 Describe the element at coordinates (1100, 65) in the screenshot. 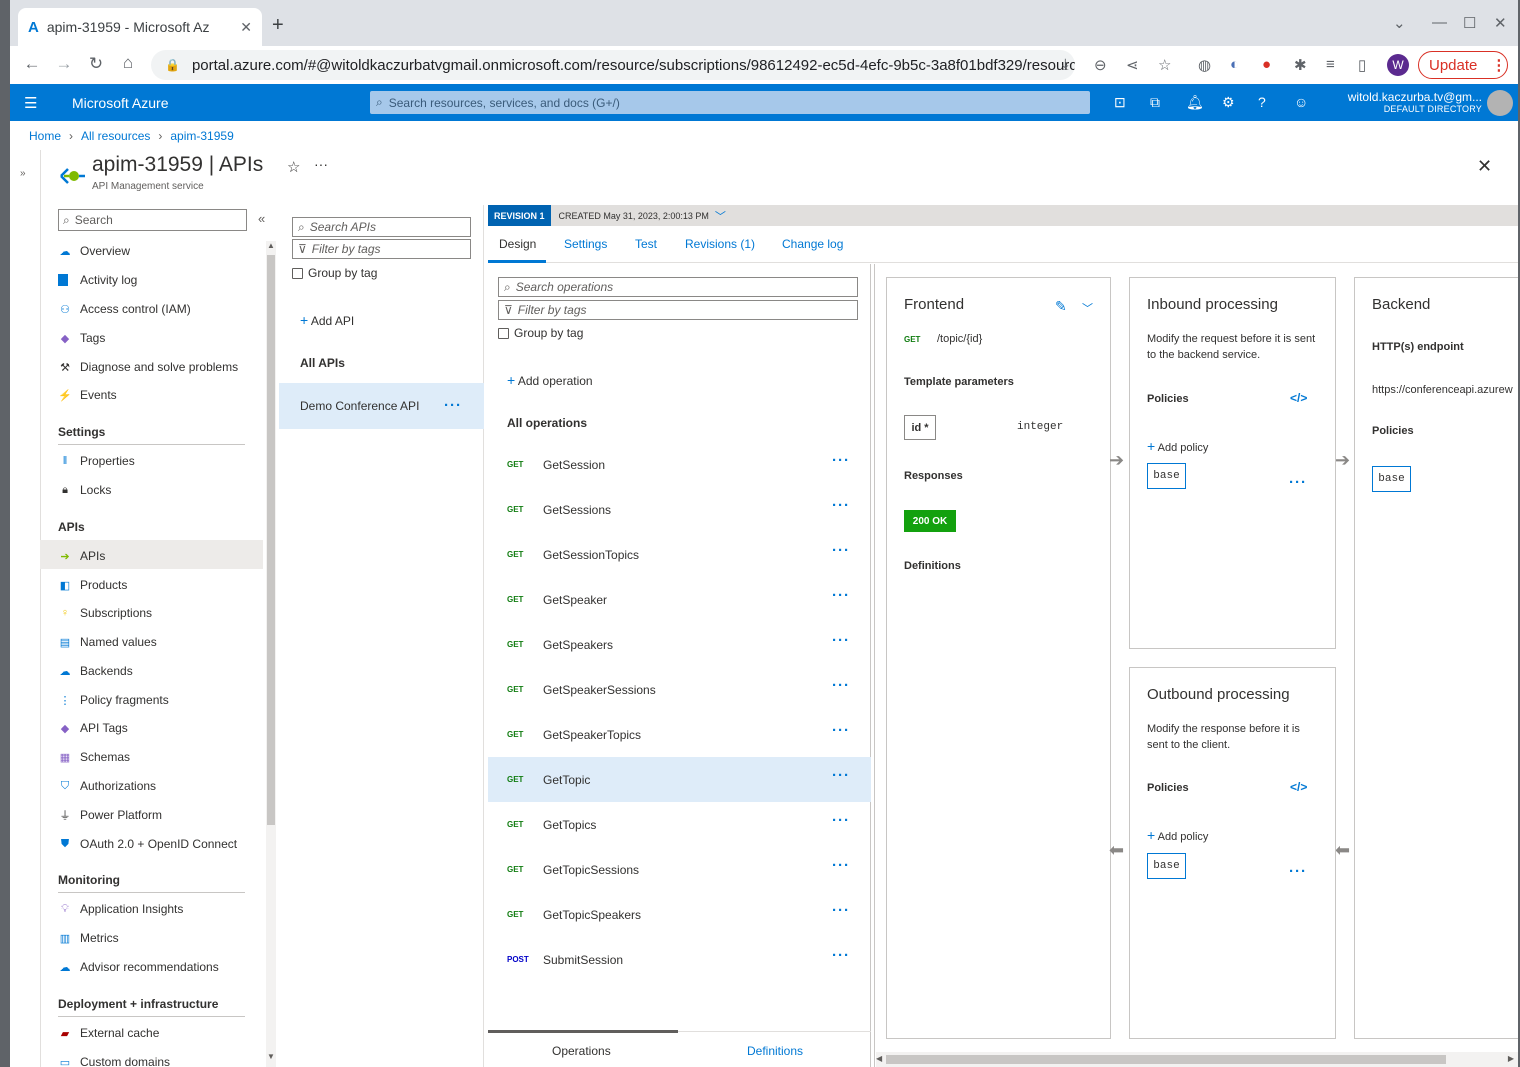

I see `zoom-icon: ⊖` at that location.